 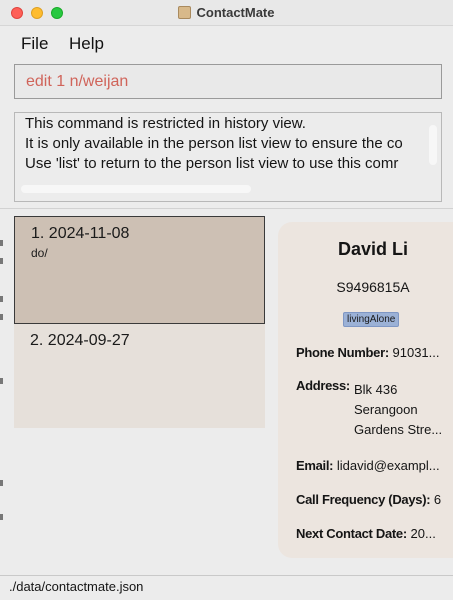 What do you see at coordinates (185, 12) in the screenshot?
I see `address-book-icon` at bounding box center [185, 12].